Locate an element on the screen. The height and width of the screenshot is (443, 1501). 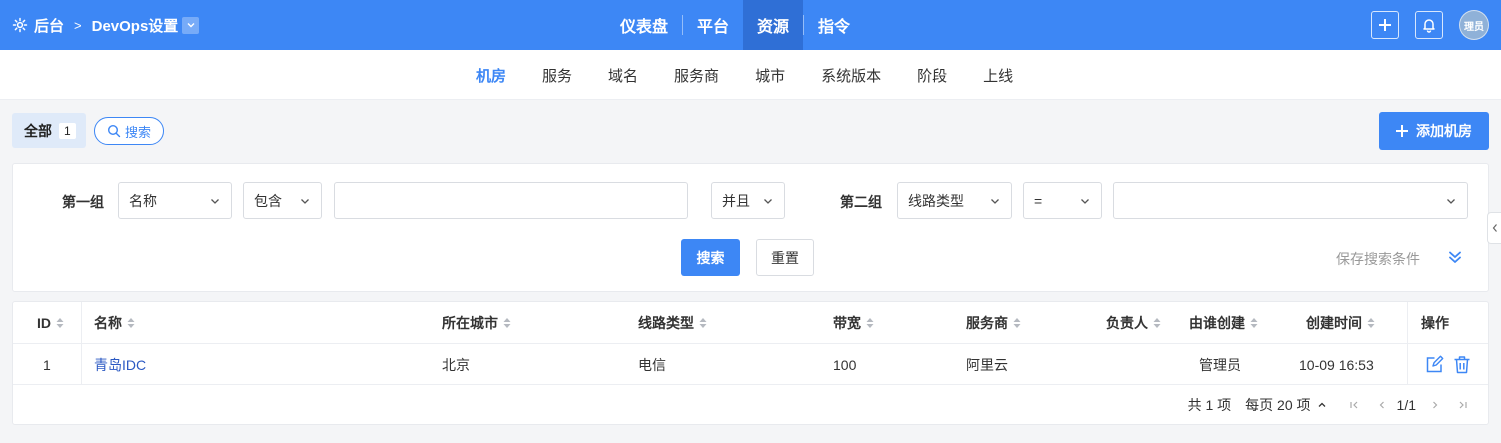
column-header-bandwidth: 带宽 is located at coordinates (854, 323).